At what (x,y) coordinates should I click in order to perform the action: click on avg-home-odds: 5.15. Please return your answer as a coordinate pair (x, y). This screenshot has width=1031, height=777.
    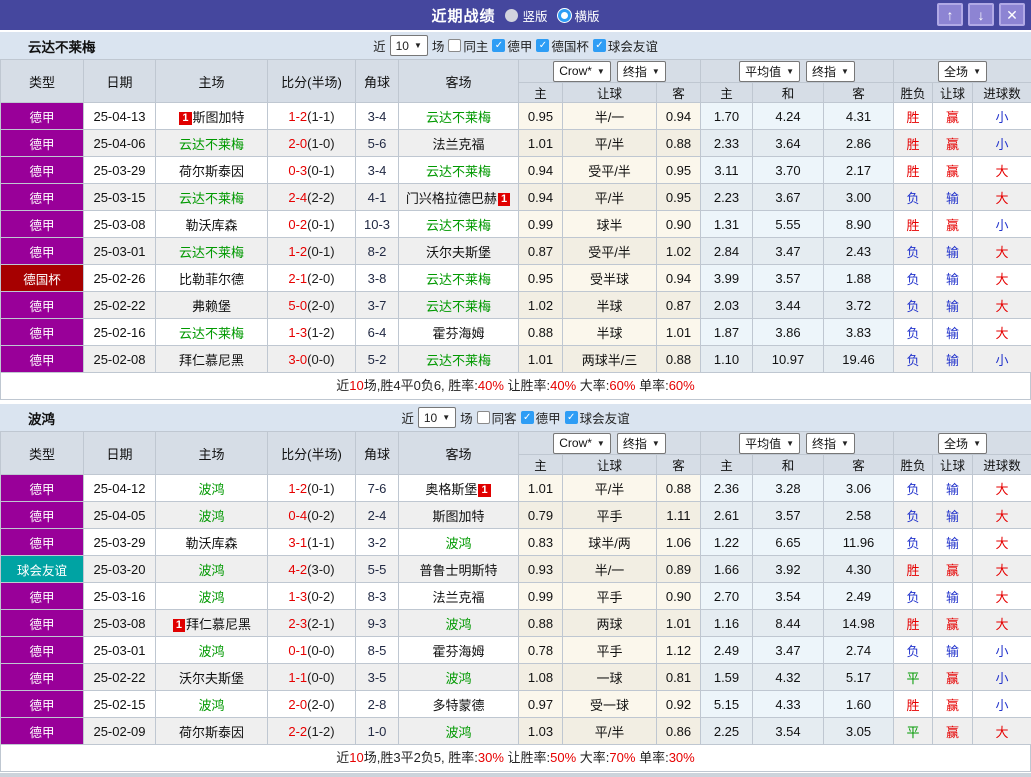
    Looking at the image, I should click on (727, 704).